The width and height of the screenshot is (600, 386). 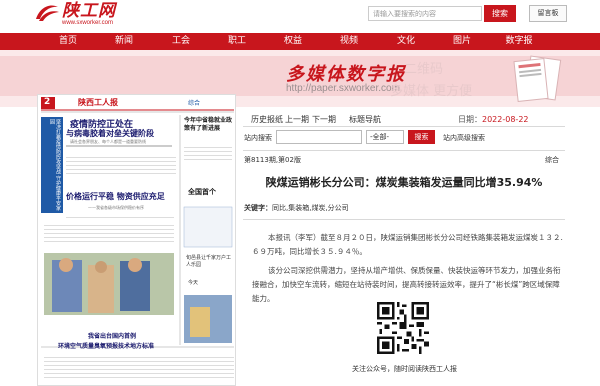 What do you see at coordinates (202, 192) in the screenshot?
I see `paper-right-headline-2: 全国首个` at bounding box center [202, 192].